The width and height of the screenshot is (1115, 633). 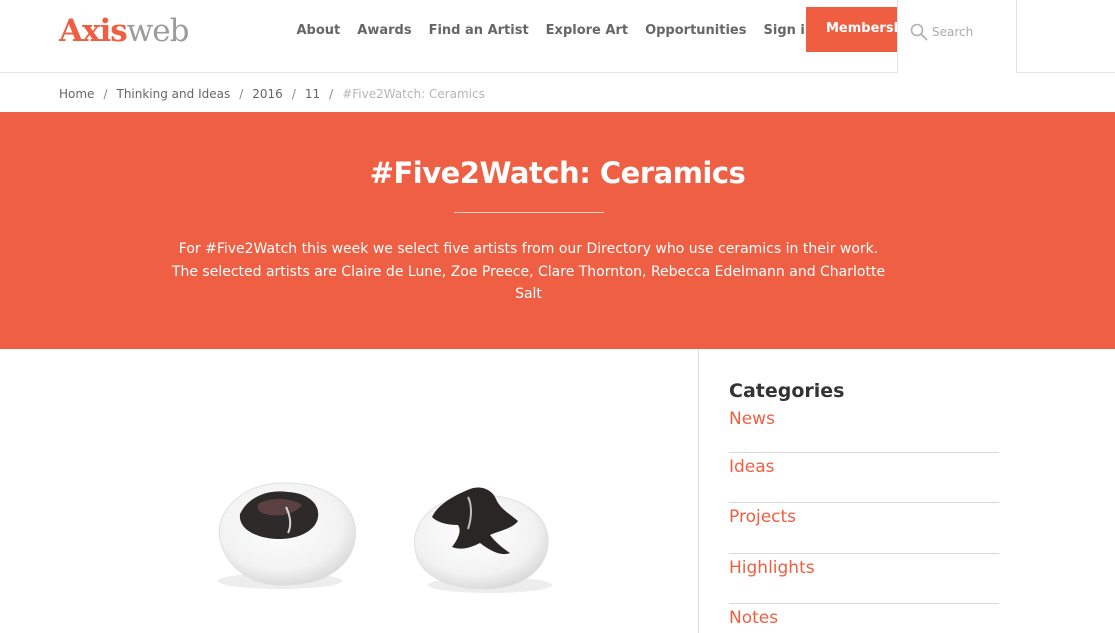 I want to click on page-title: #Five2Watch: Ceramics, so click(x=557, y=173).